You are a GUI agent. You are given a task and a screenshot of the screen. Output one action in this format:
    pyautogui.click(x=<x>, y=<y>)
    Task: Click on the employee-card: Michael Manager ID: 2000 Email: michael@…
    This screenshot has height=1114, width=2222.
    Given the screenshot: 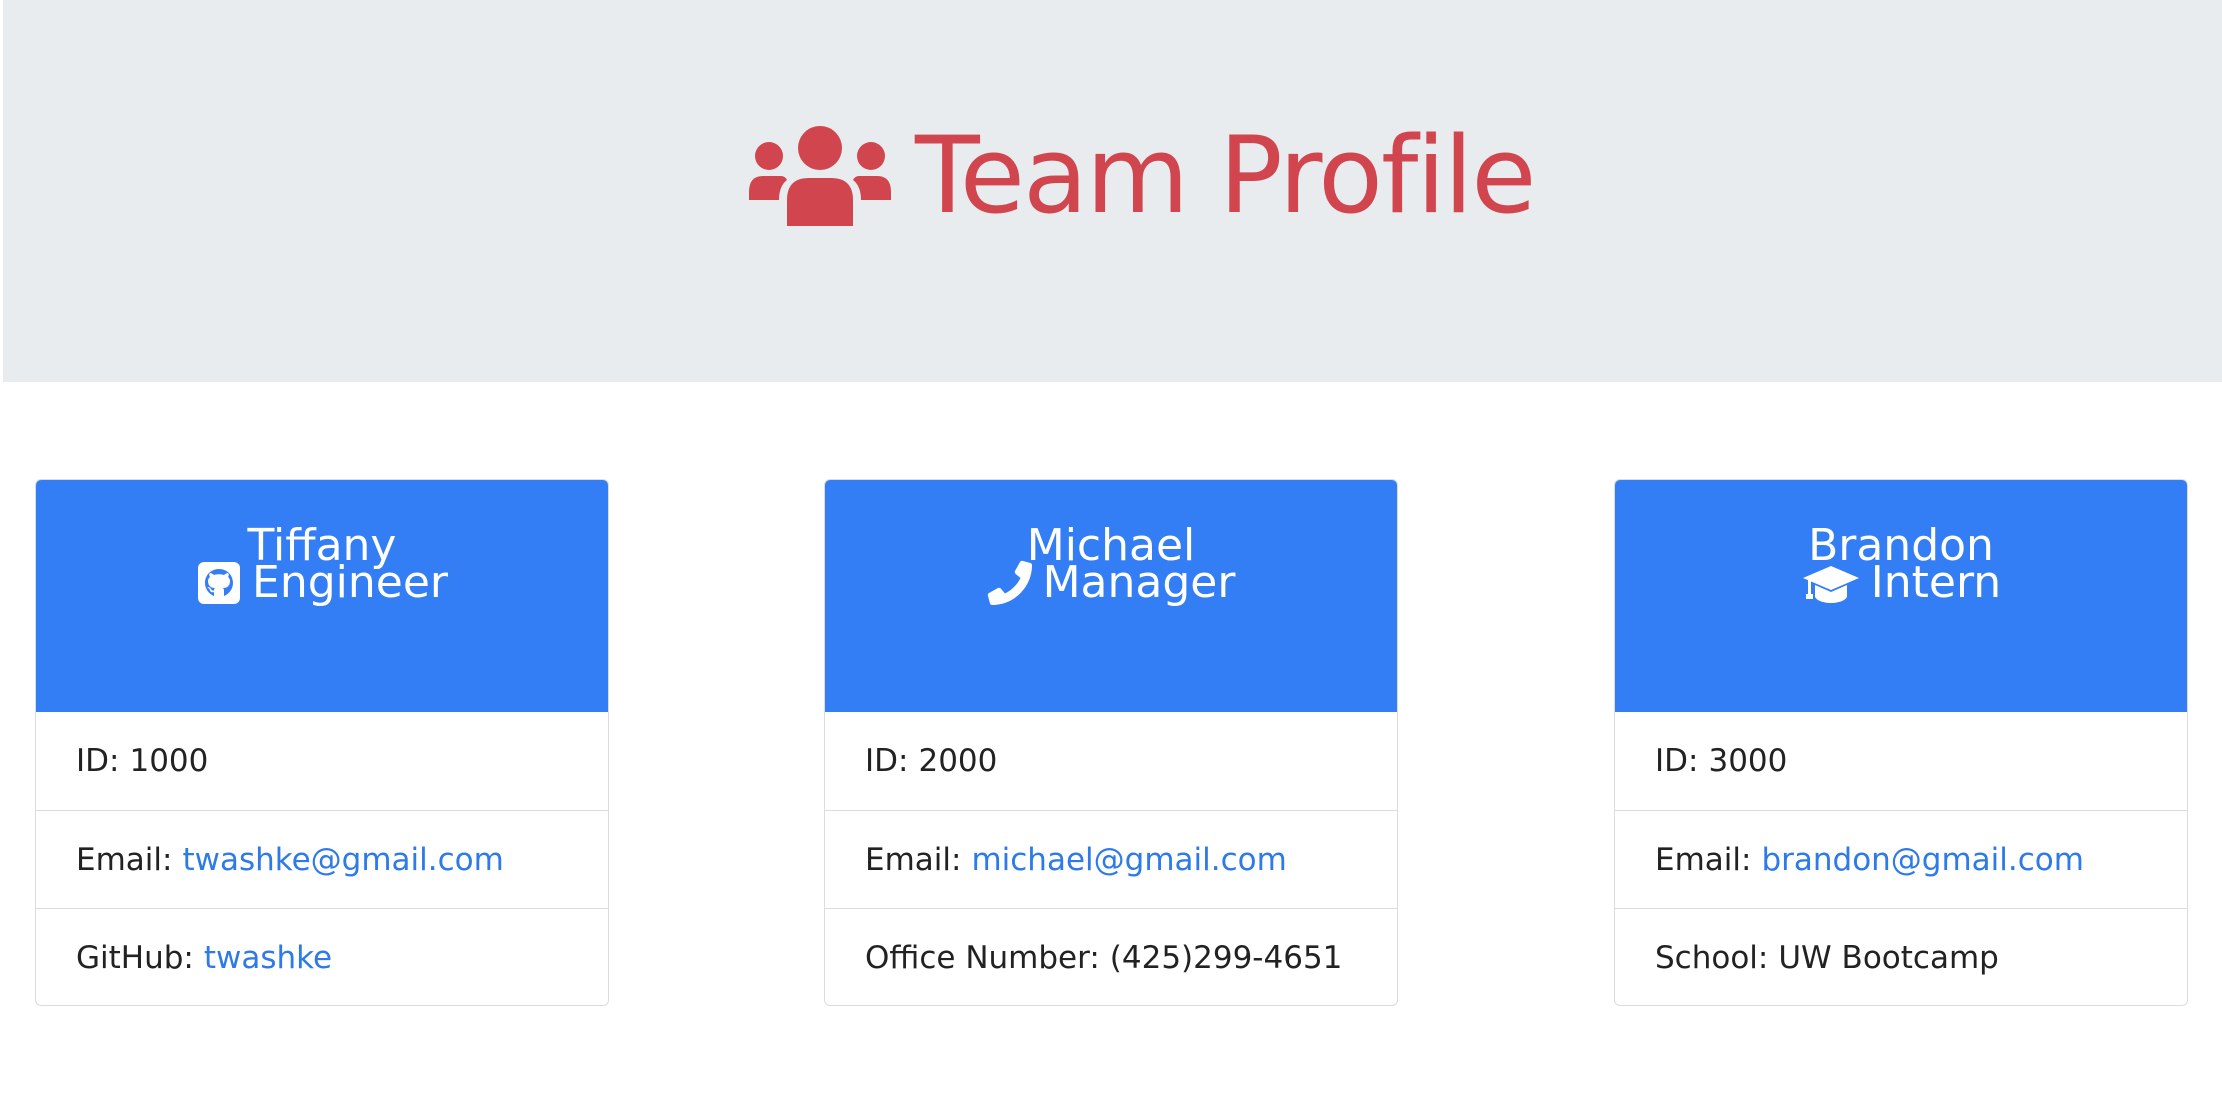 What is the action you would take?
    pyautogui.click(x=1111, y=742)
    